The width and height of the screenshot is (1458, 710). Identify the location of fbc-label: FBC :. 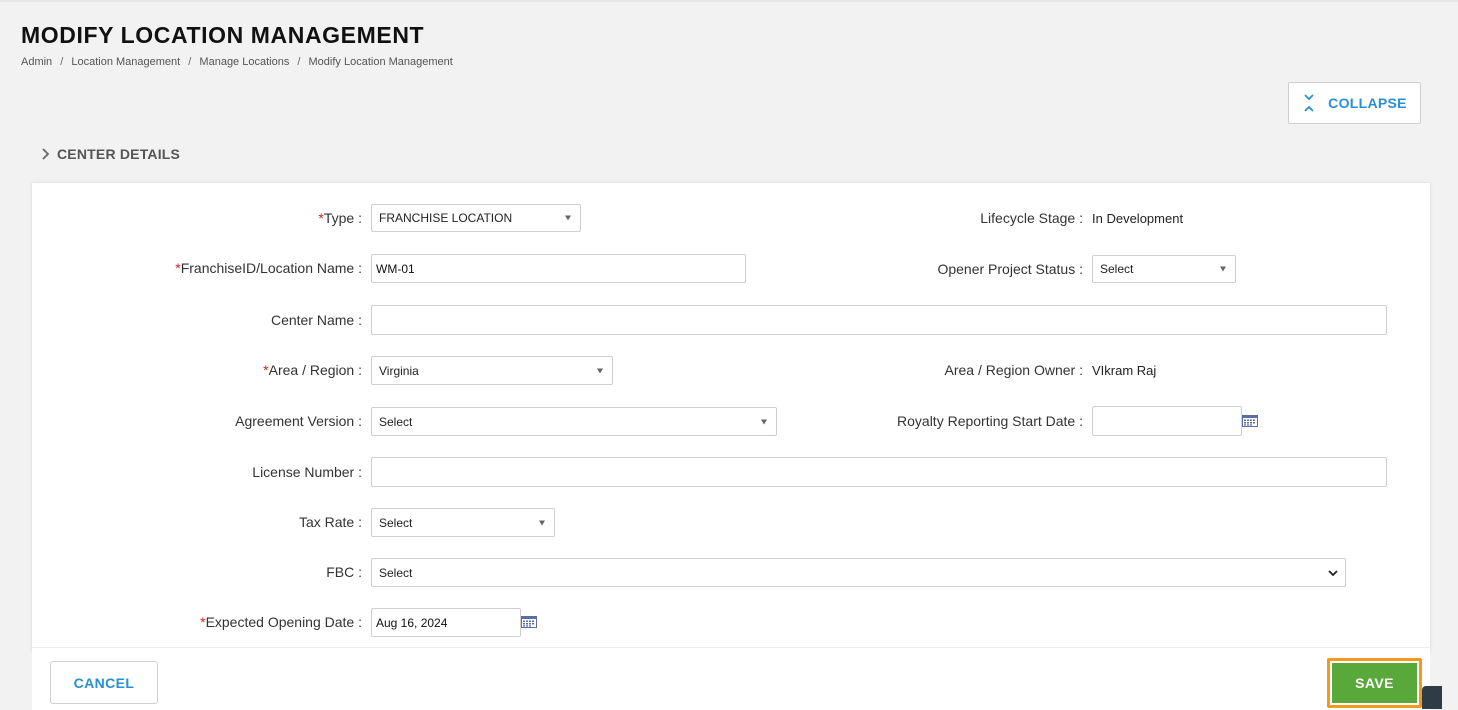
(344, 572).